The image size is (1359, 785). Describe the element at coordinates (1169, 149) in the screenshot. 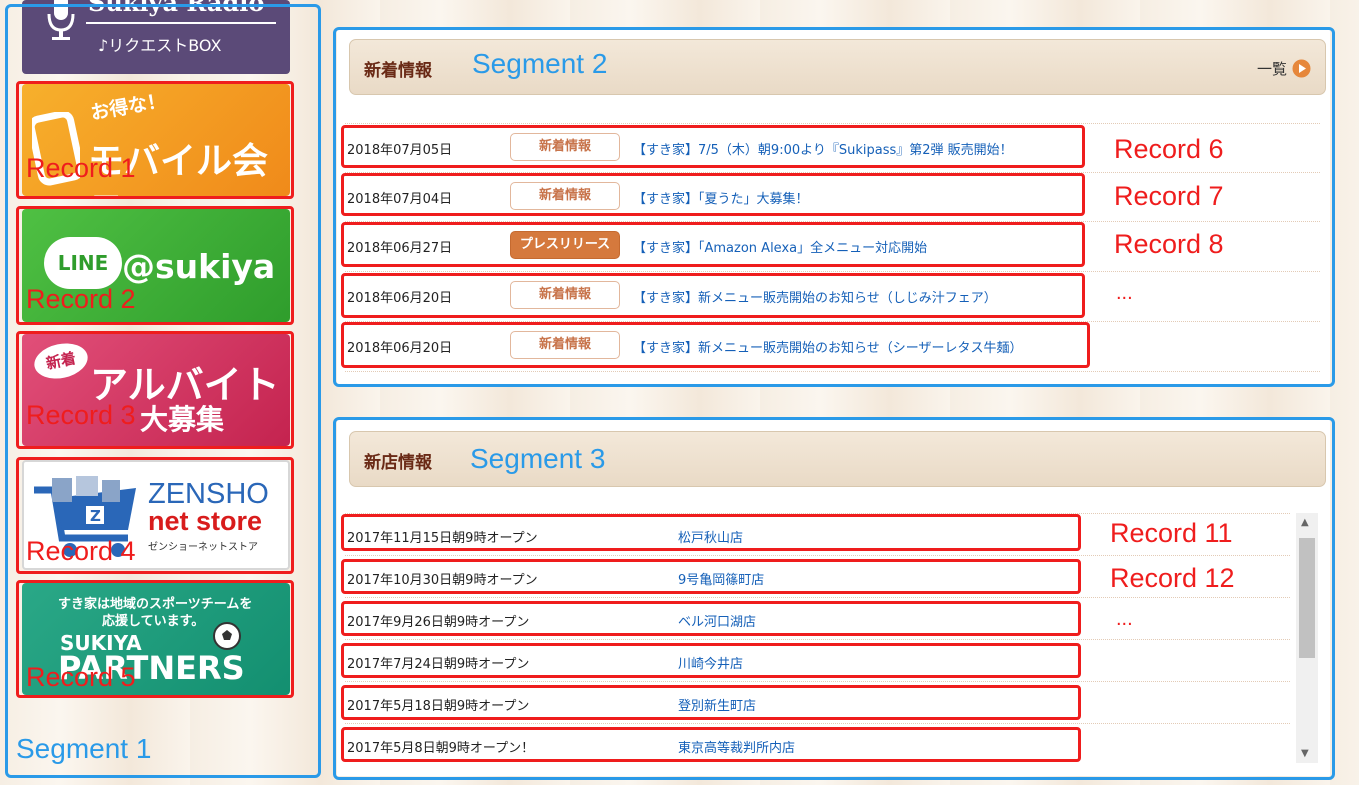

I see `record-6-label: Record 6` at that location.